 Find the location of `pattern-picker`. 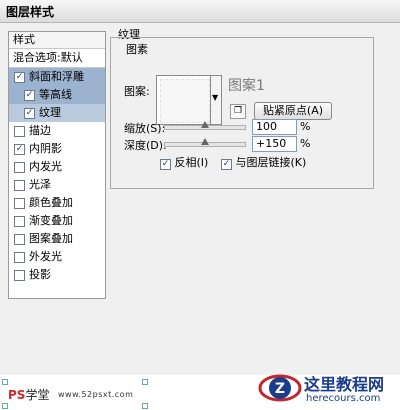

pattern-picker is located at coordinates (184, 100).